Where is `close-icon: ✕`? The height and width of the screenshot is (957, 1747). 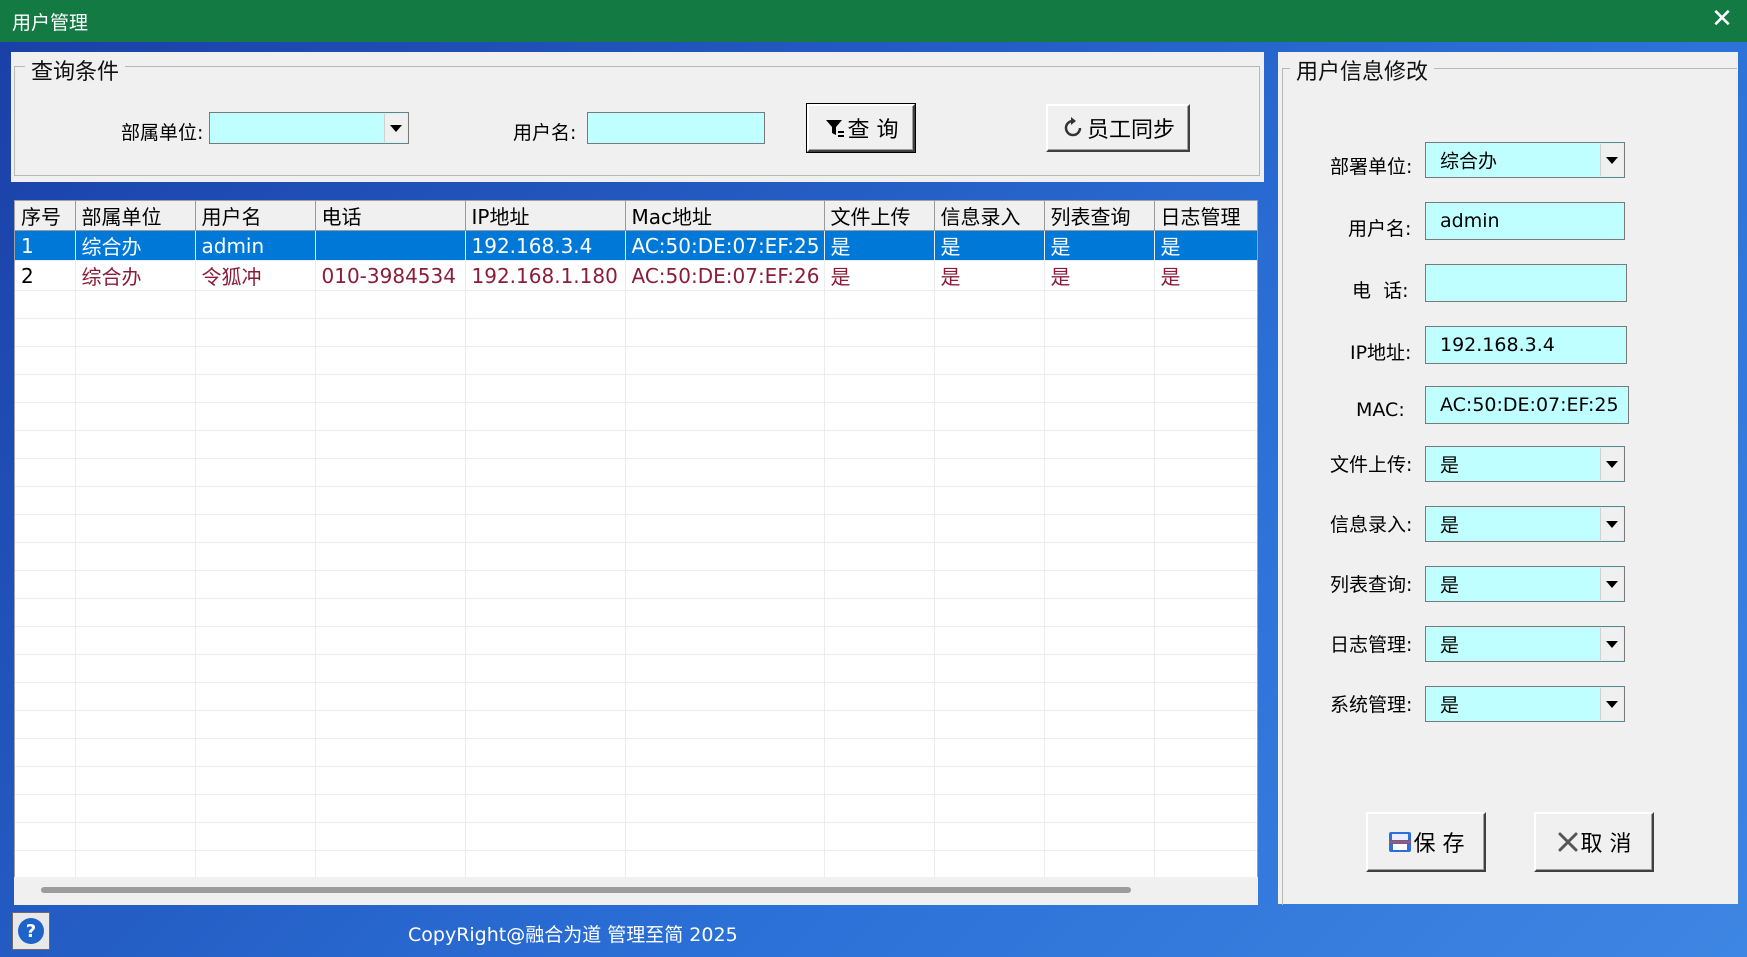
close-icon: ✕ is located at coordinates (1722, 19).